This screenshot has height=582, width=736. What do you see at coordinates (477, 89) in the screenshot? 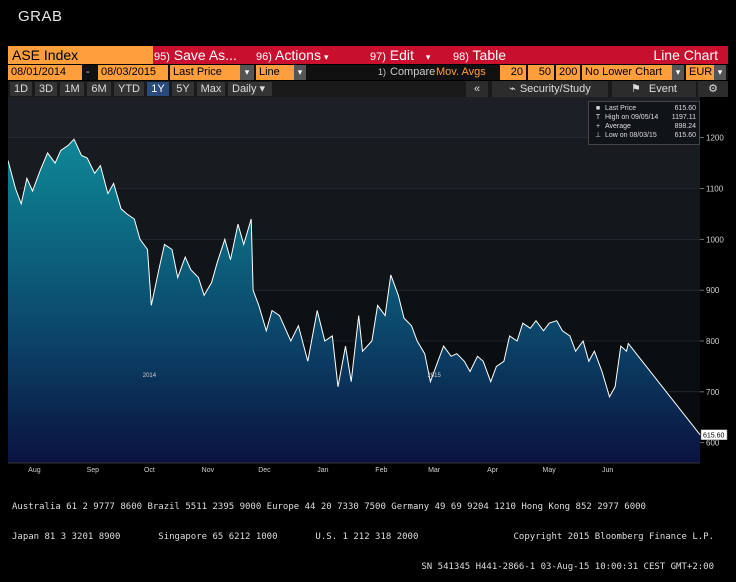
I see `collapse-button: «` at bounding box center [477, 89].